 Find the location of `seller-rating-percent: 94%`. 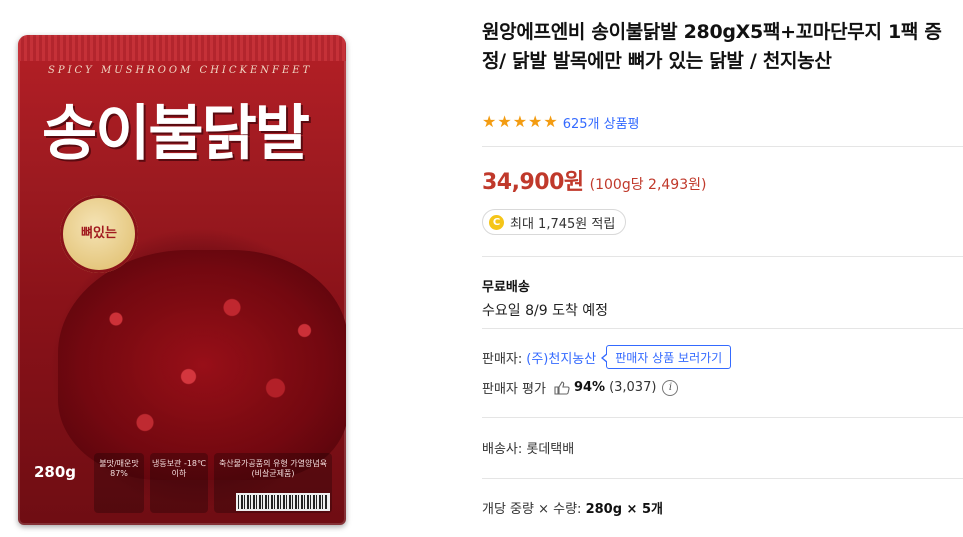

seller-rating-percent: 94% is located at coordinates (589, 387).